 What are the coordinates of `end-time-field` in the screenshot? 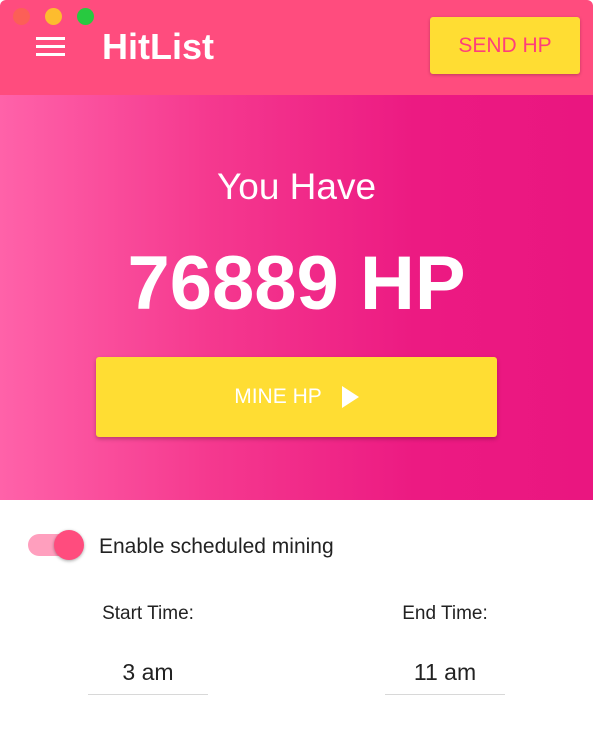 It's located at (445, 672).